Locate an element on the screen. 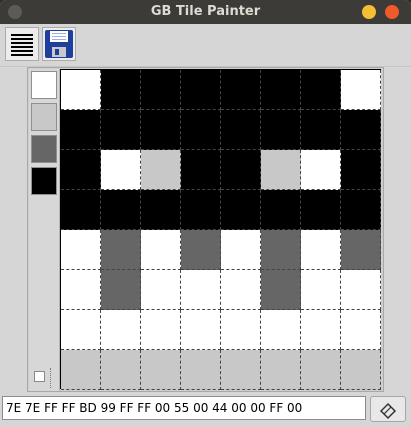  eraser-icon is located at coordinates (388, 411).